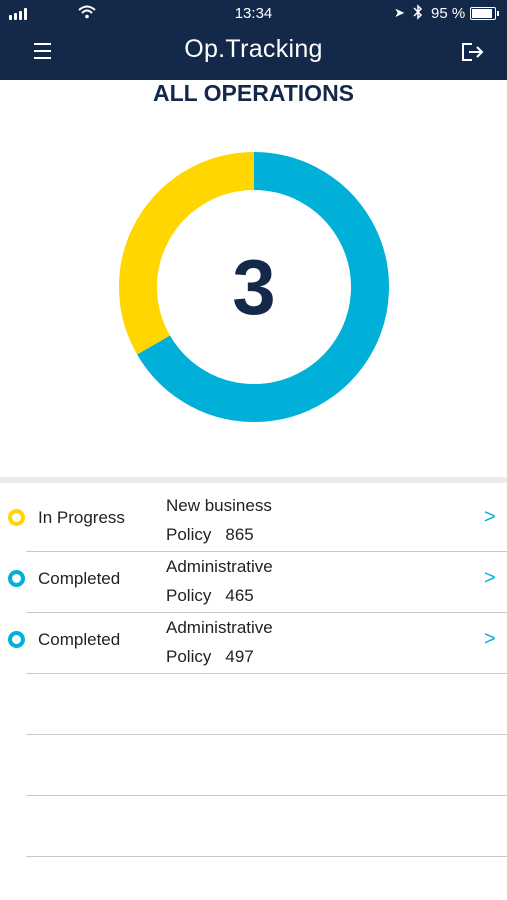  What do you see at coordinates (253, 93) in the screenshot?
I see `section-title: ALL OPERATIONS` at bounding box center [253, 93].